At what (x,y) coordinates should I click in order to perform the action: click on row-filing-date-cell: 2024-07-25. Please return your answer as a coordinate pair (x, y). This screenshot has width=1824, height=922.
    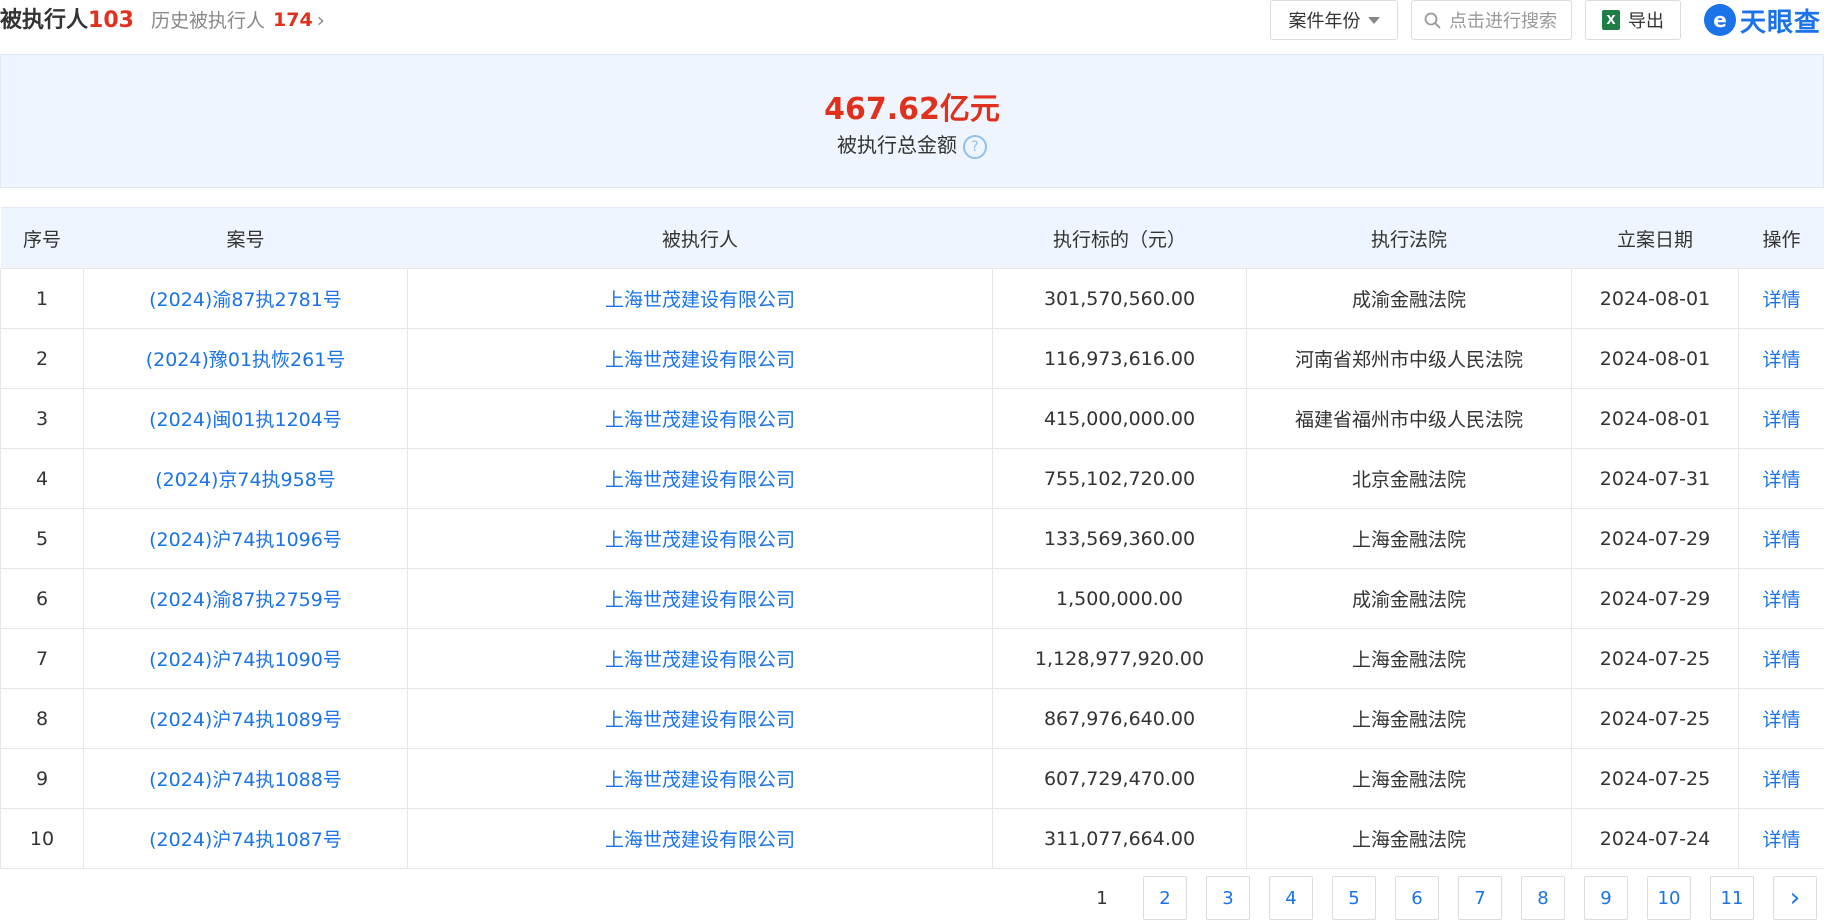
    Looking at the image, I should click on (1655, 659).